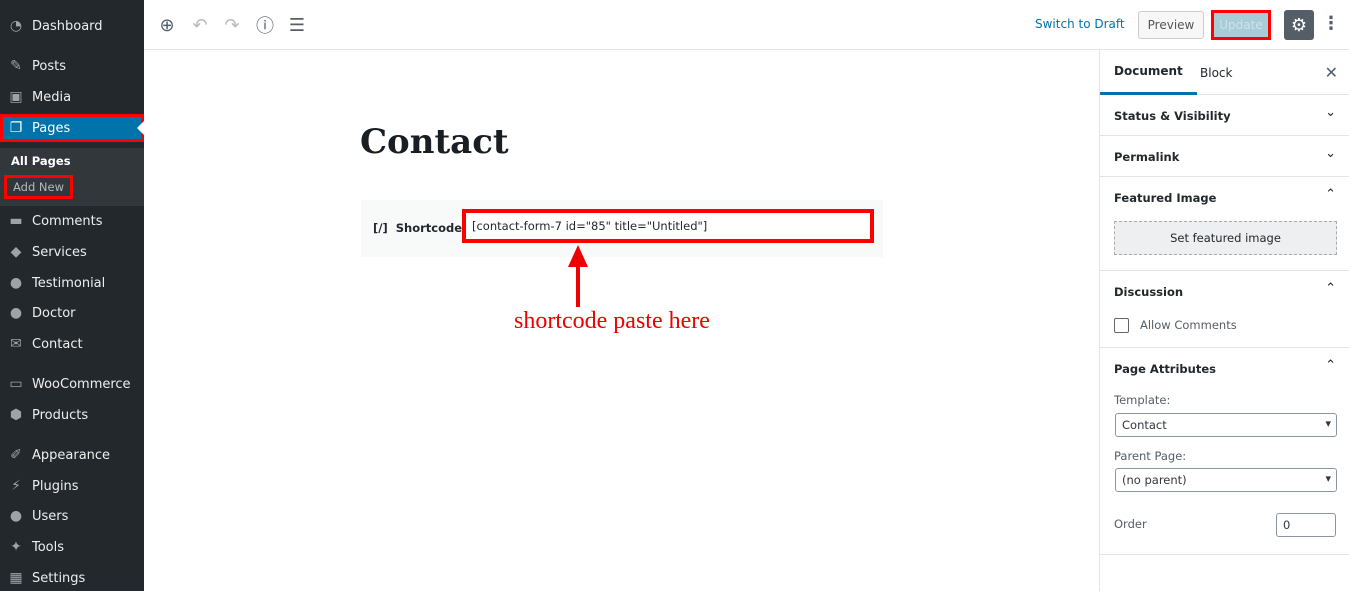 The width and height of the screenshot is (1349, 592). I want to click on switch-to-draft-link: Switch to Draft, so click(1080, 24).